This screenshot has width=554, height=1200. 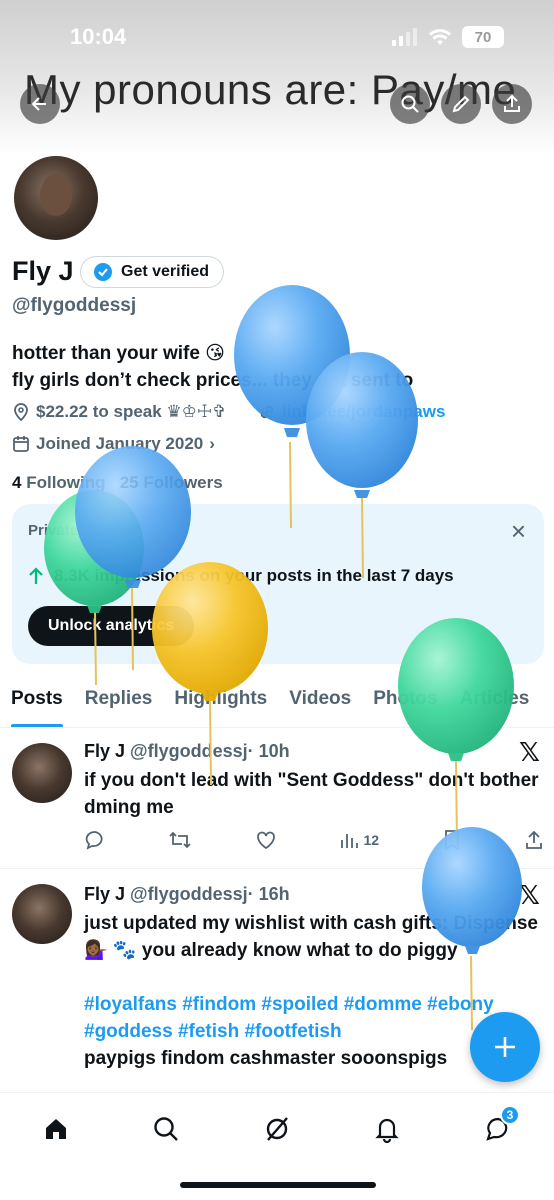 I want to click on tab-photos: Photos, so click(x=405, y=705).